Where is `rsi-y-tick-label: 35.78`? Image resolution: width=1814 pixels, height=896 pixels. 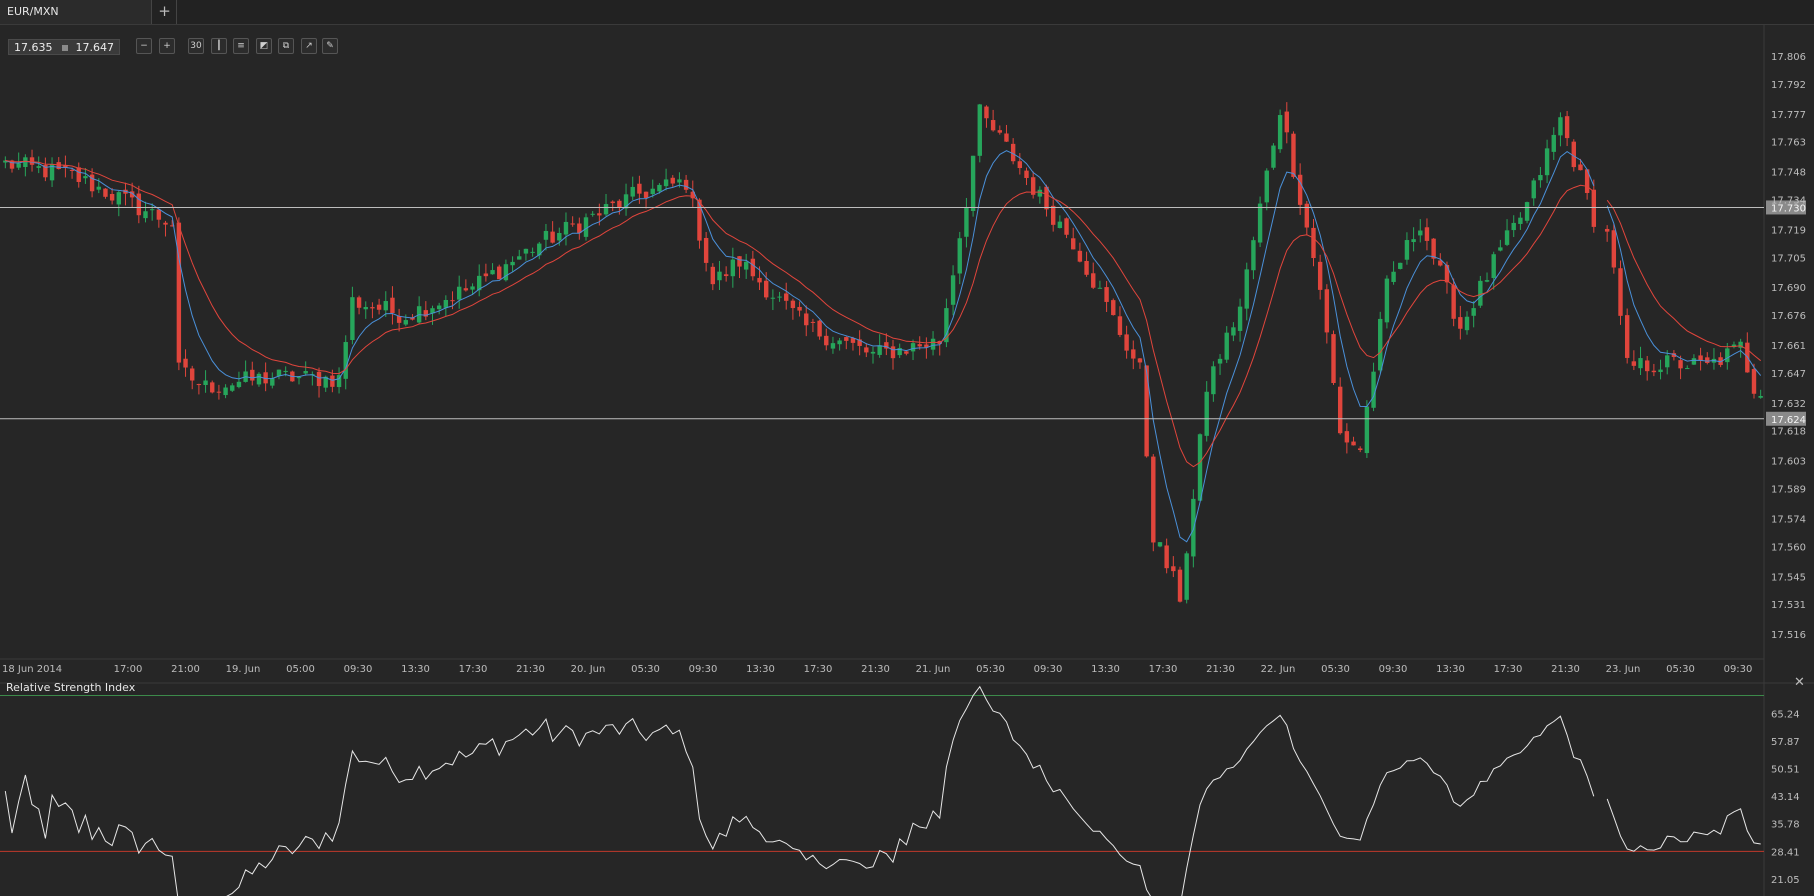
rsi-y-tick-label: 35.78 is located at coordinates (1785, 825).